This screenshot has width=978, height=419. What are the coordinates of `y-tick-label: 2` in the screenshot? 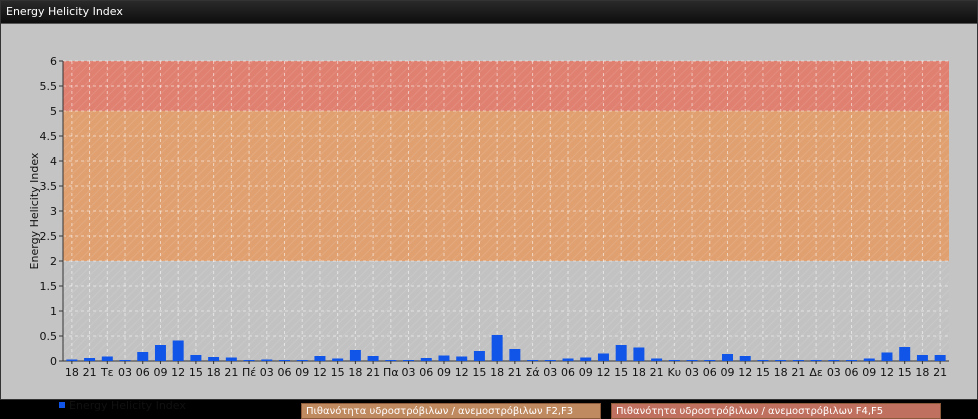 It's located at (53, 261).